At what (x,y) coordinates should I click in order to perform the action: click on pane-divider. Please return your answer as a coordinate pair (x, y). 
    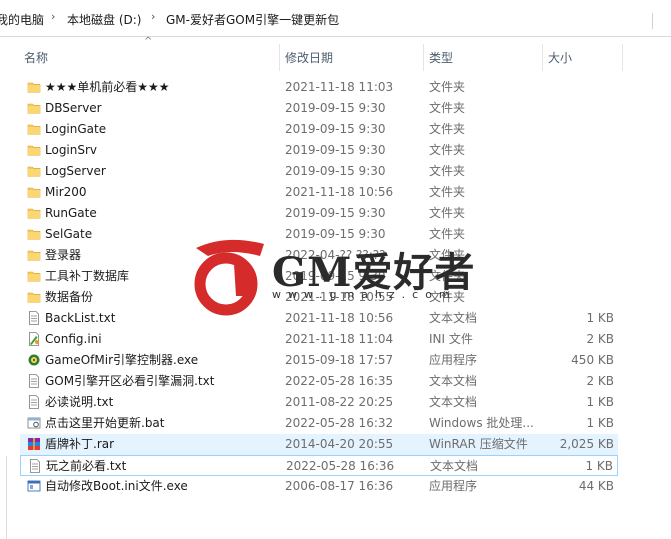
    Looking at the image, I should click on (6, 497).